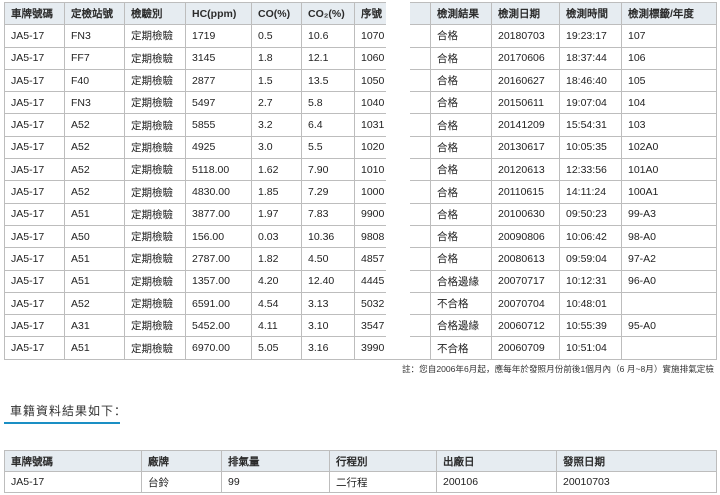 The width and height of the screenshot is (720, 495). What do you see at coordinates (69, 411) in the screenshot?
I see `vehicle-section-title: 車籍資料結果如下：` at bounding box center [69, 411].